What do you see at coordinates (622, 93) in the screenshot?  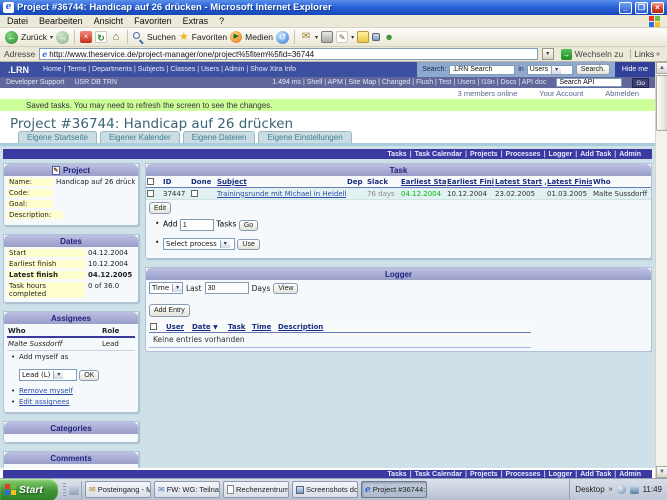 I see `logout-link: Abmelden` at bounding box center [622, 93].